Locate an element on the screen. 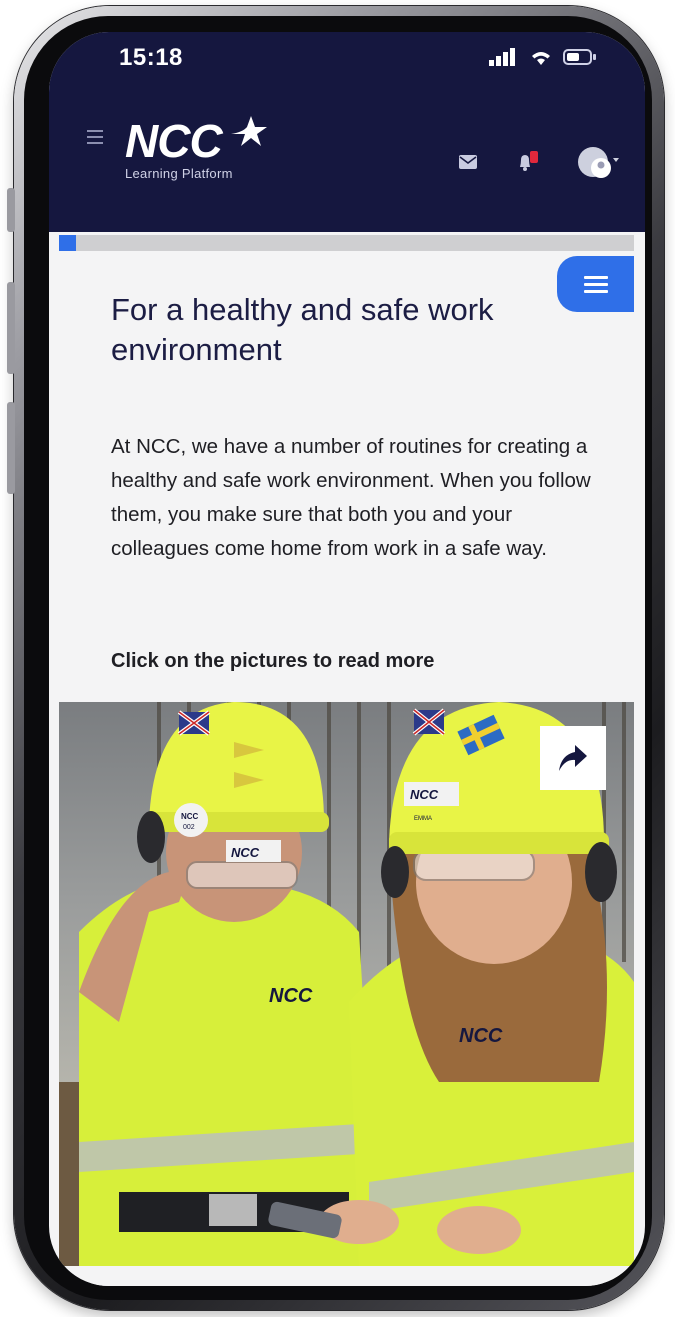 The image size is (675, 1317). volume-down-button is located at coordinates (11, 448).